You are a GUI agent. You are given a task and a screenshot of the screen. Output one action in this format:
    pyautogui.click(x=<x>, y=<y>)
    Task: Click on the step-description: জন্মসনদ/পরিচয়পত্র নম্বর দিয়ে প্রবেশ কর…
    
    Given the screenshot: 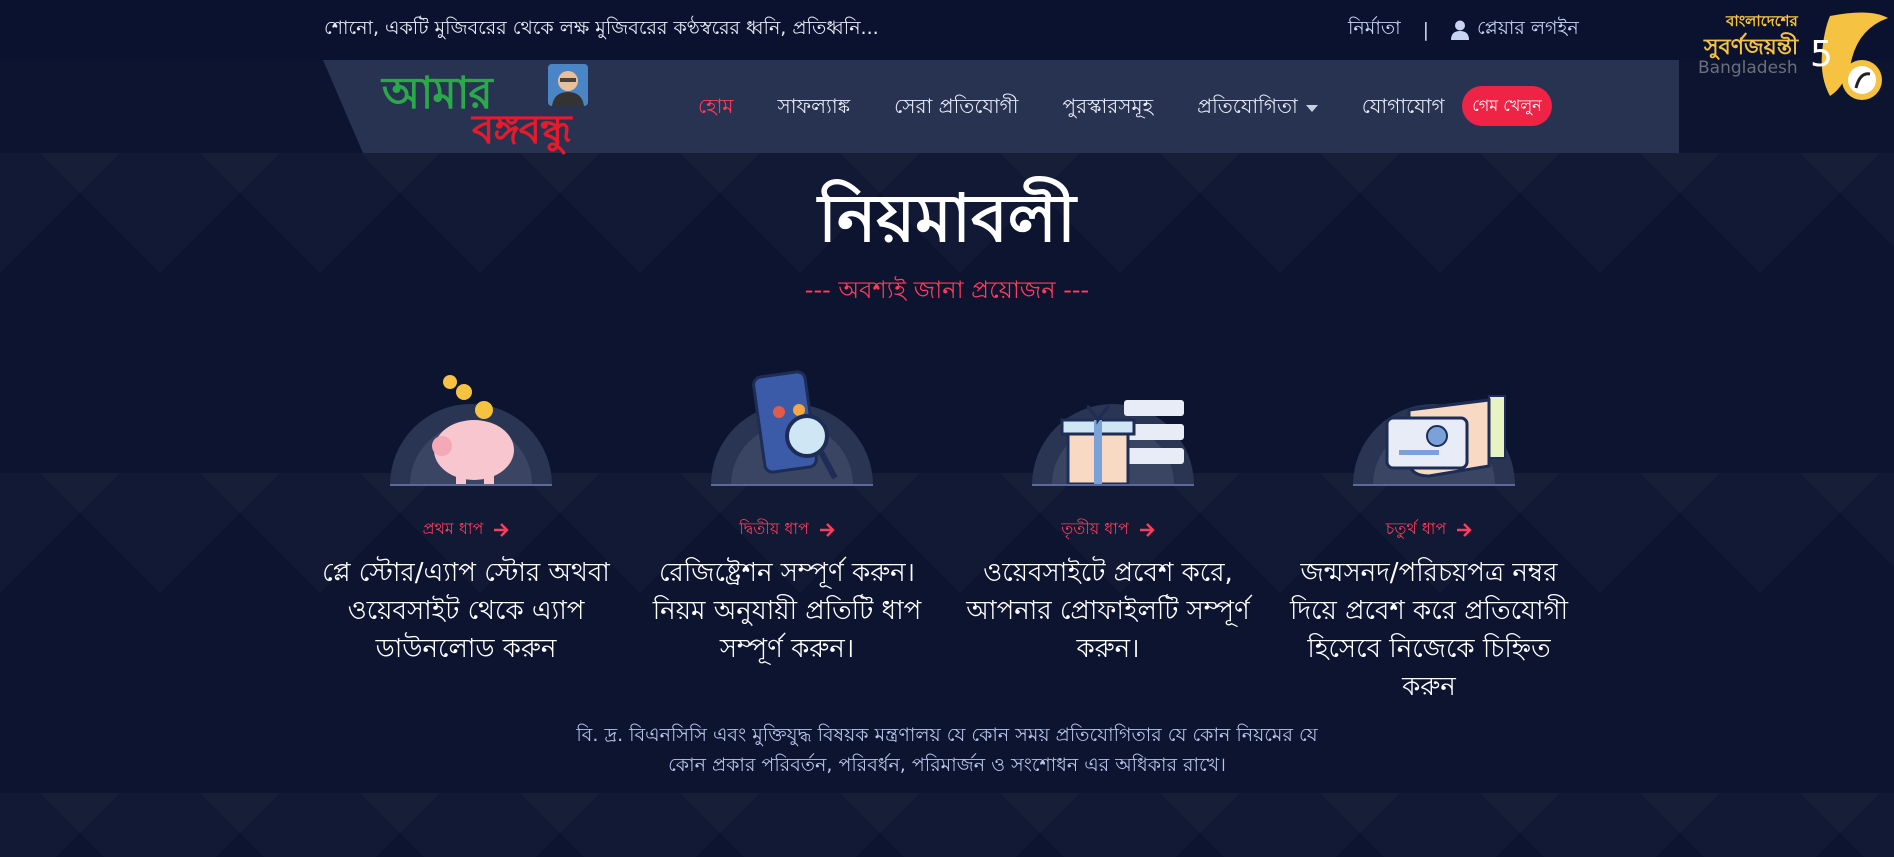 What is the action you would take?
    pyautogui.click(x=1429, y=630)
    